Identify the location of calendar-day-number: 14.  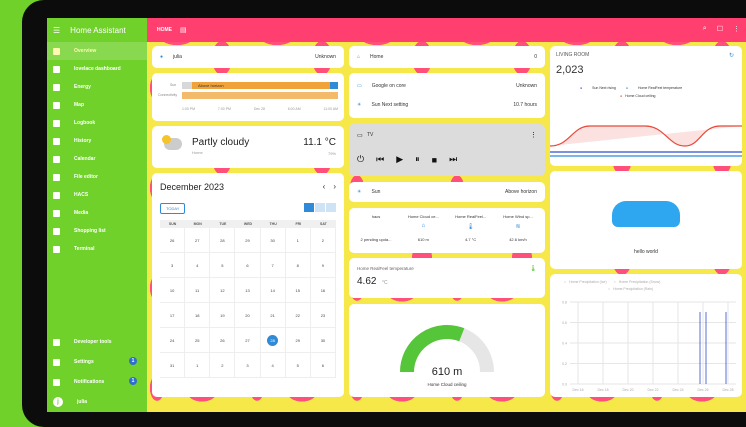
(272, 290).